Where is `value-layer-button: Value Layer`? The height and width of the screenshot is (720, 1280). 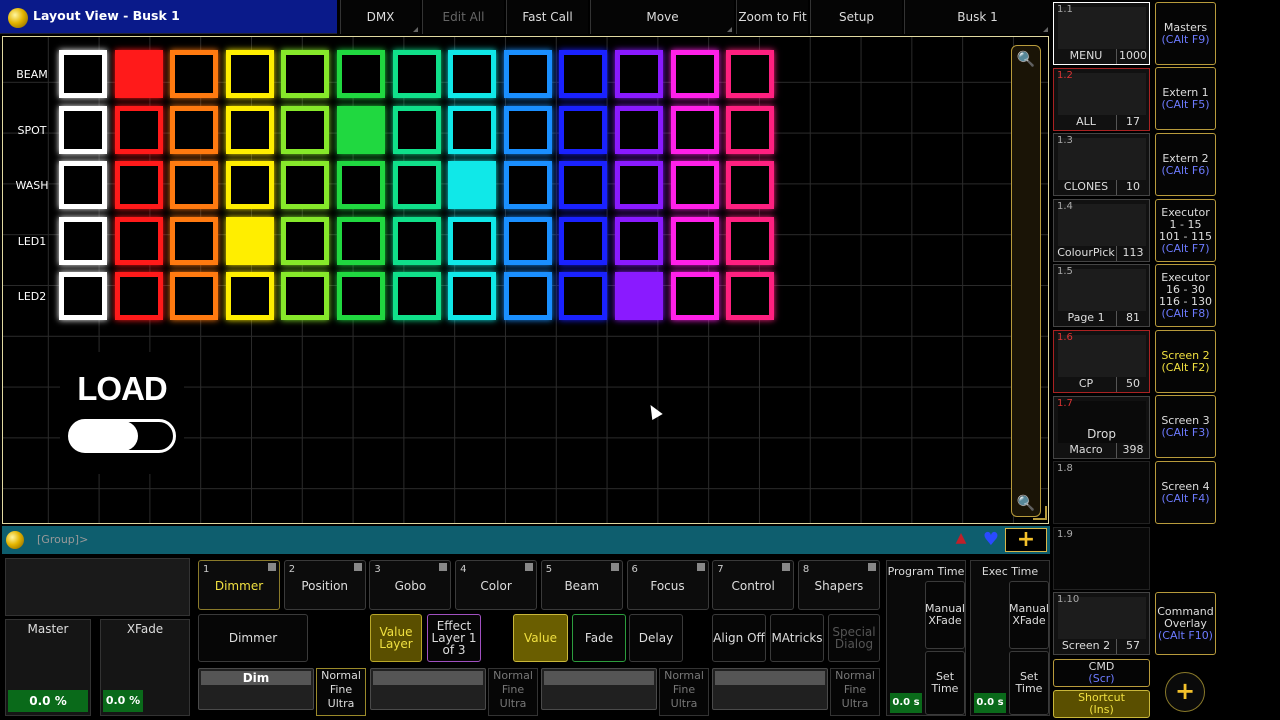
value-layer-button: Value Layer is located at coordinates (396, 638).